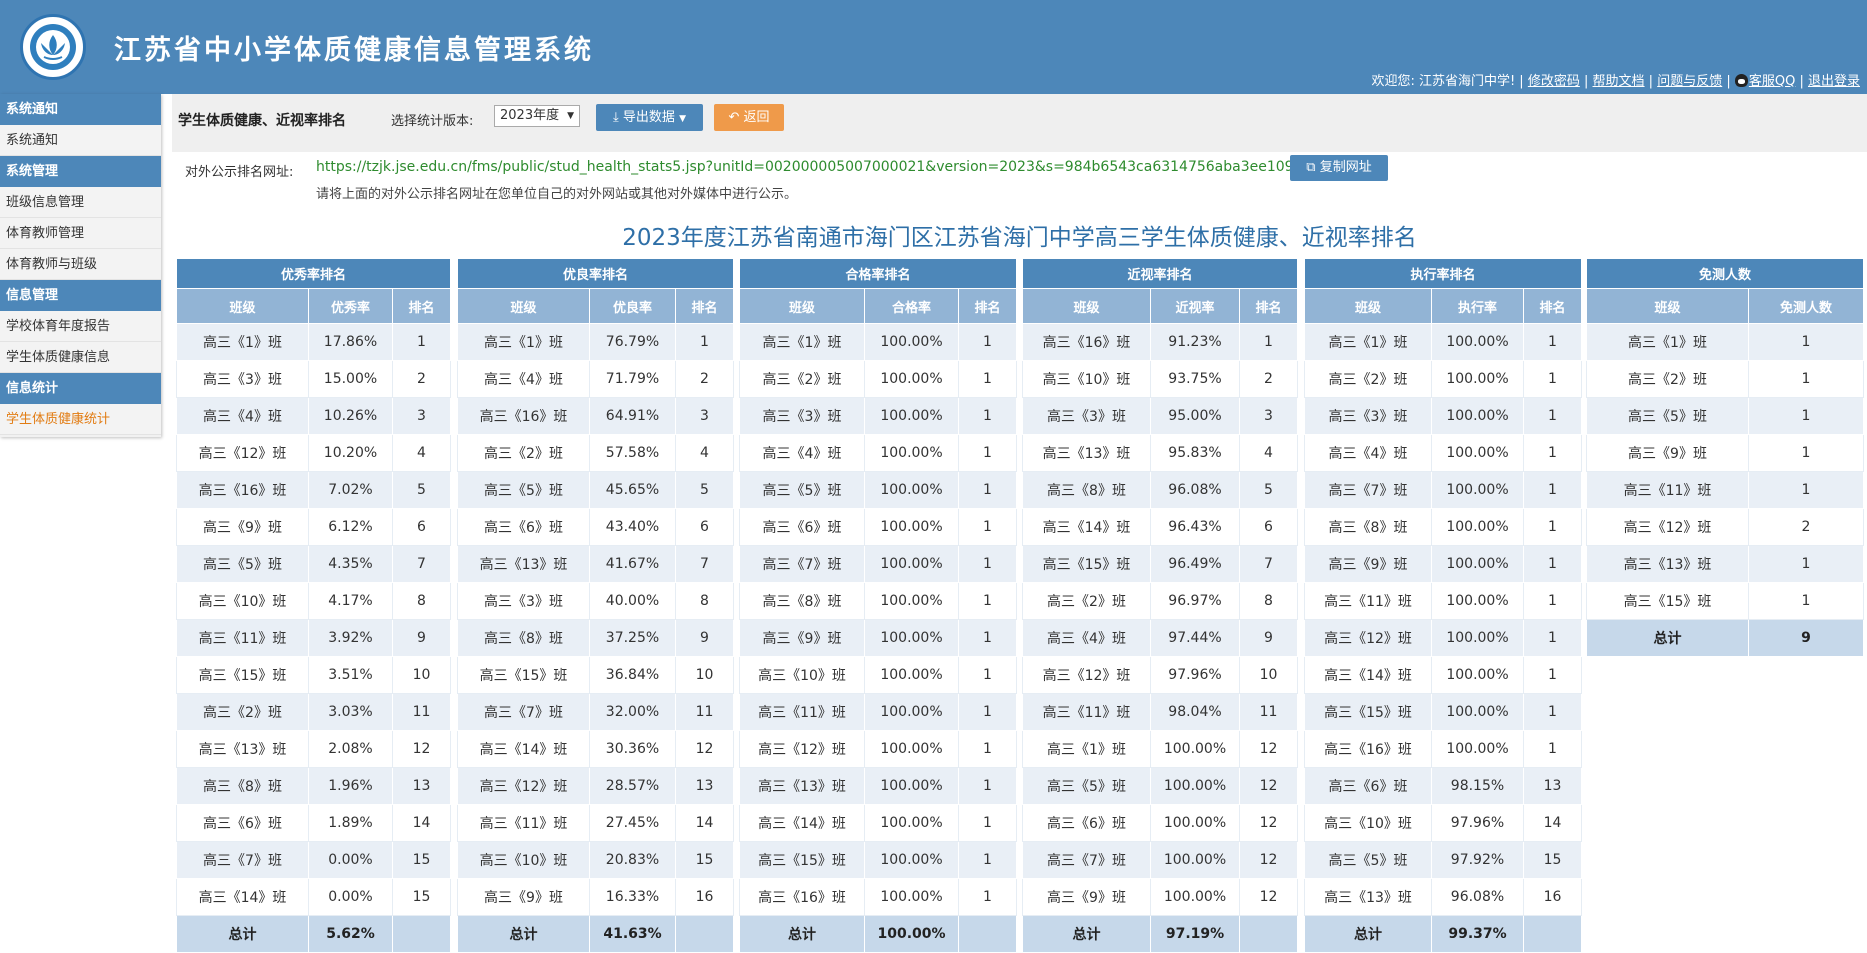 This screenshot has width=1867, height=953. What do you see at coordinates (632, 342) in the screenshot?
I see `table-cell: 76.79%` at bounding box center [632, 342].